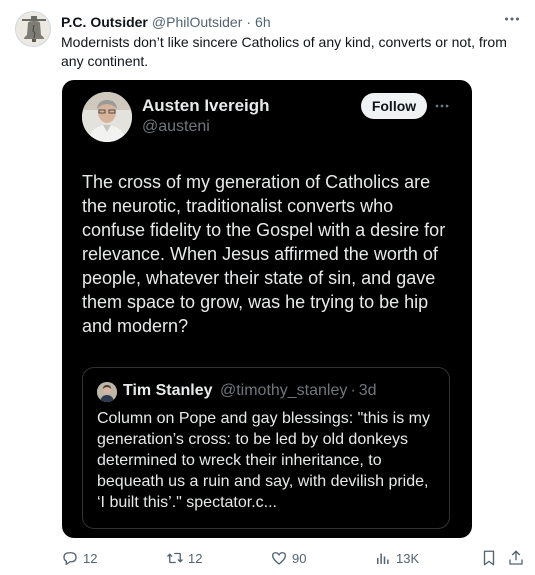 This screenshot has width=535, height=575. Describe the element at coordinates (79, 558) in the screenshot. I see `reply-button: 12` at that location.